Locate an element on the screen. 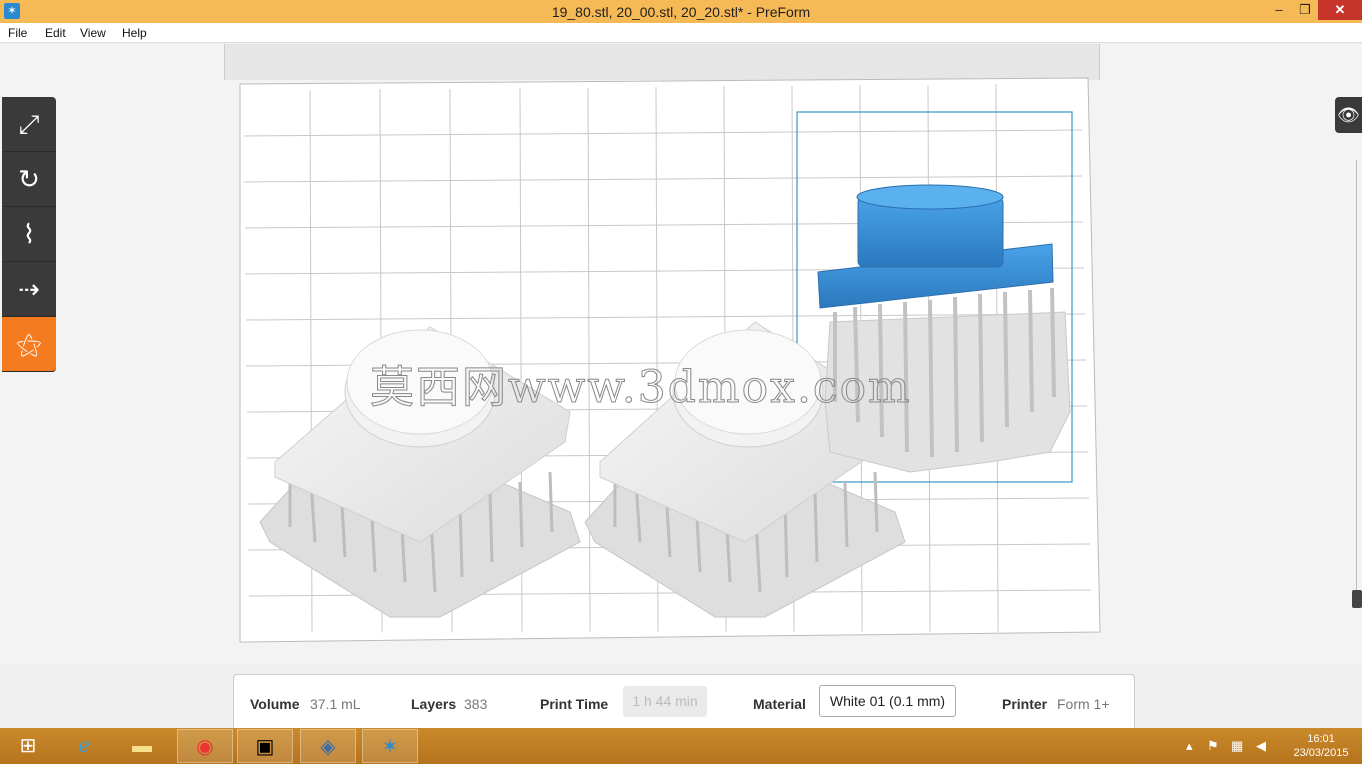 The width and height of the screenshot is (1362, 764). windows-logo-icon: ⊞ is located at coordinates (28, 746).